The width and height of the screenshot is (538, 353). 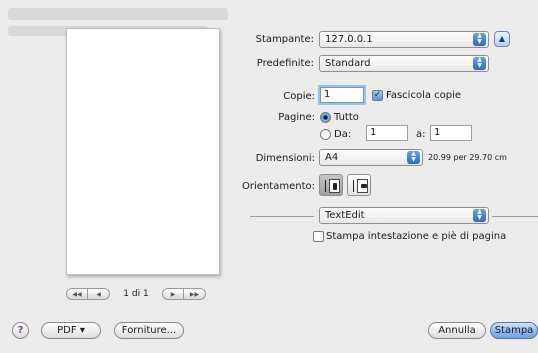 I want to click on pages-label: Pagine:, so click(x=296, y=117).